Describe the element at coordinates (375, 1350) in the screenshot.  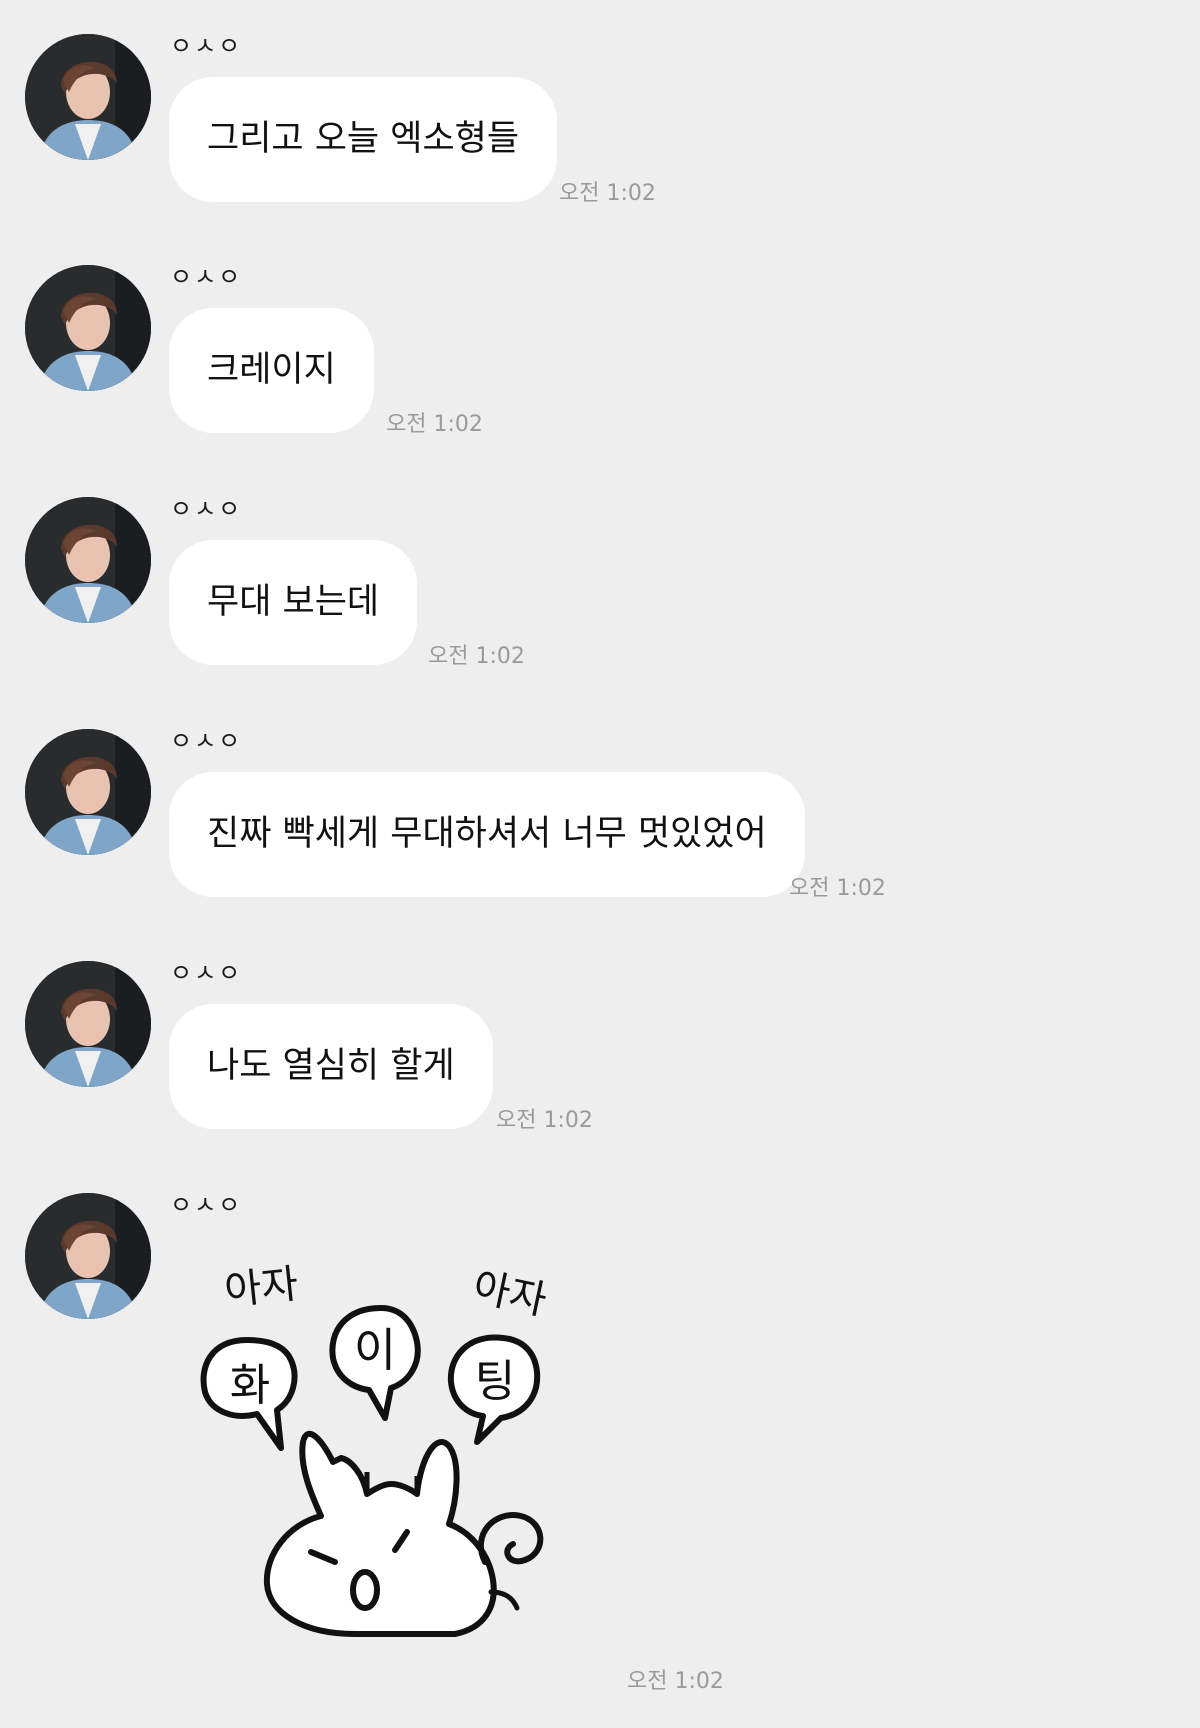
I see `sticker-bubble-2: 이` at that location.